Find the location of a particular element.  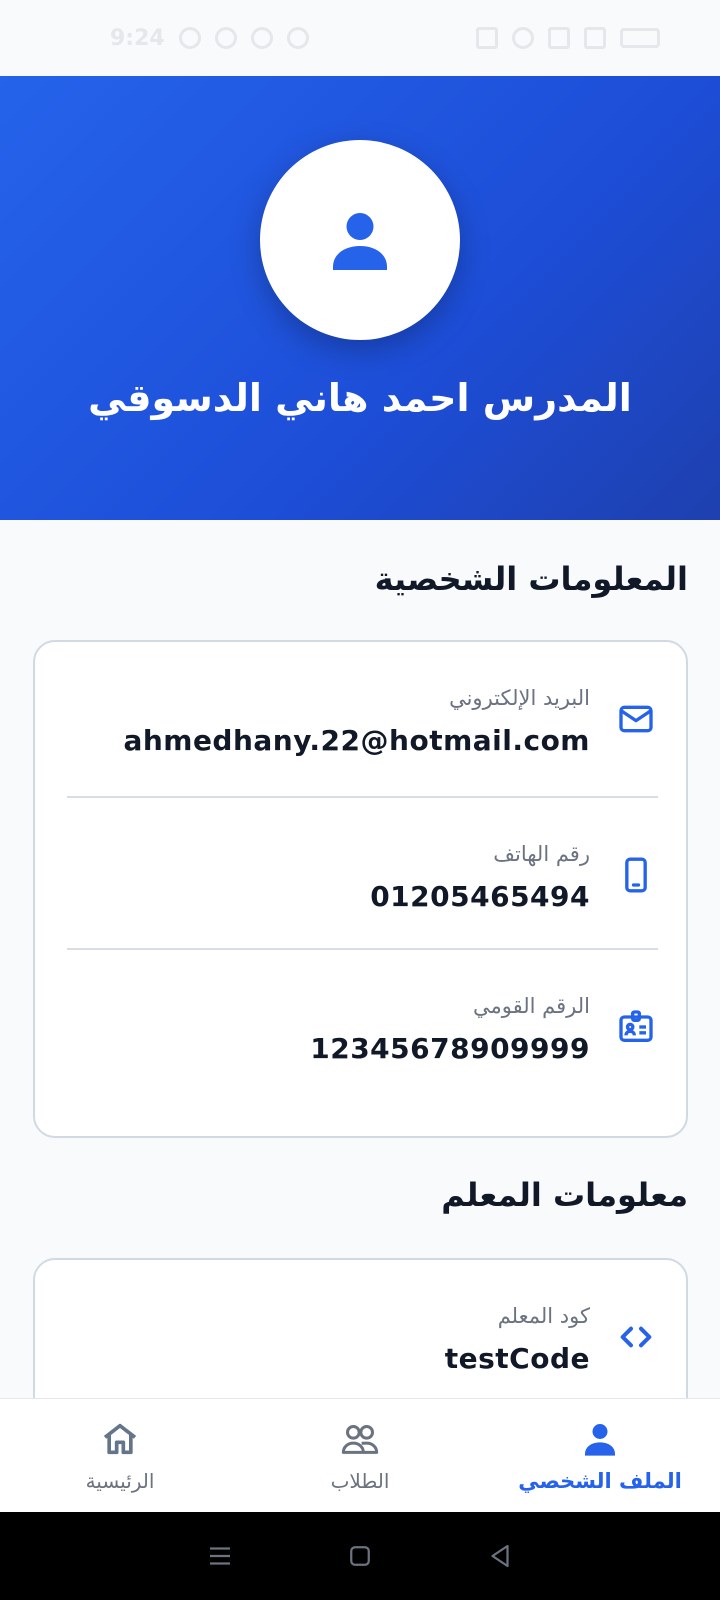

phone-value: 01205465494 is located at coordinates (480, 896).